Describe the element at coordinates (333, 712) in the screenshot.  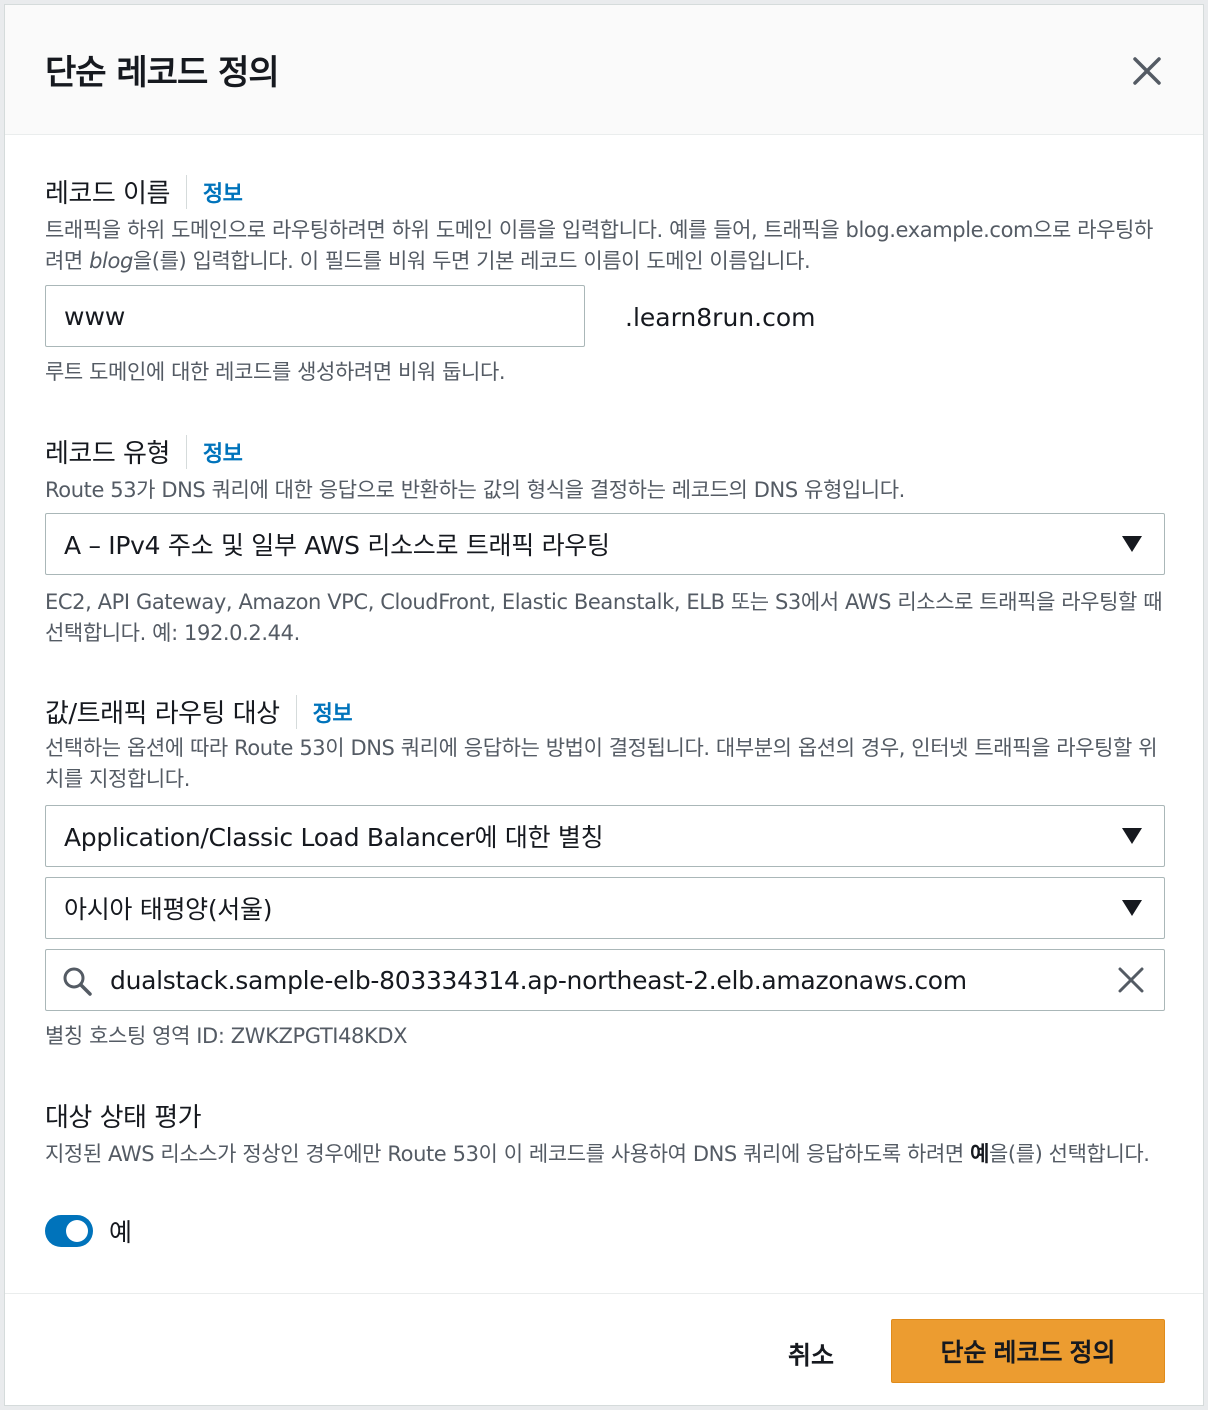
I see `routing-target-info-link: 정보` at that location.